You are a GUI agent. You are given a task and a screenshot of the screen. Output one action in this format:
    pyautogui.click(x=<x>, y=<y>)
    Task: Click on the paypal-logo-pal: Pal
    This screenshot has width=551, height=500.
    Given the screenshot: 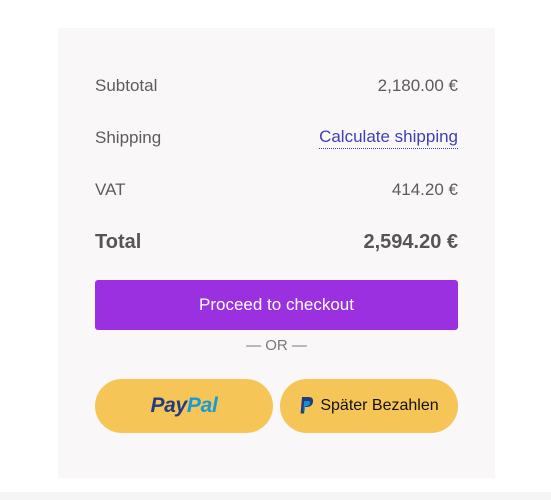 What is the action you would take?
    pyautogui.click(x=202, y=405)
    